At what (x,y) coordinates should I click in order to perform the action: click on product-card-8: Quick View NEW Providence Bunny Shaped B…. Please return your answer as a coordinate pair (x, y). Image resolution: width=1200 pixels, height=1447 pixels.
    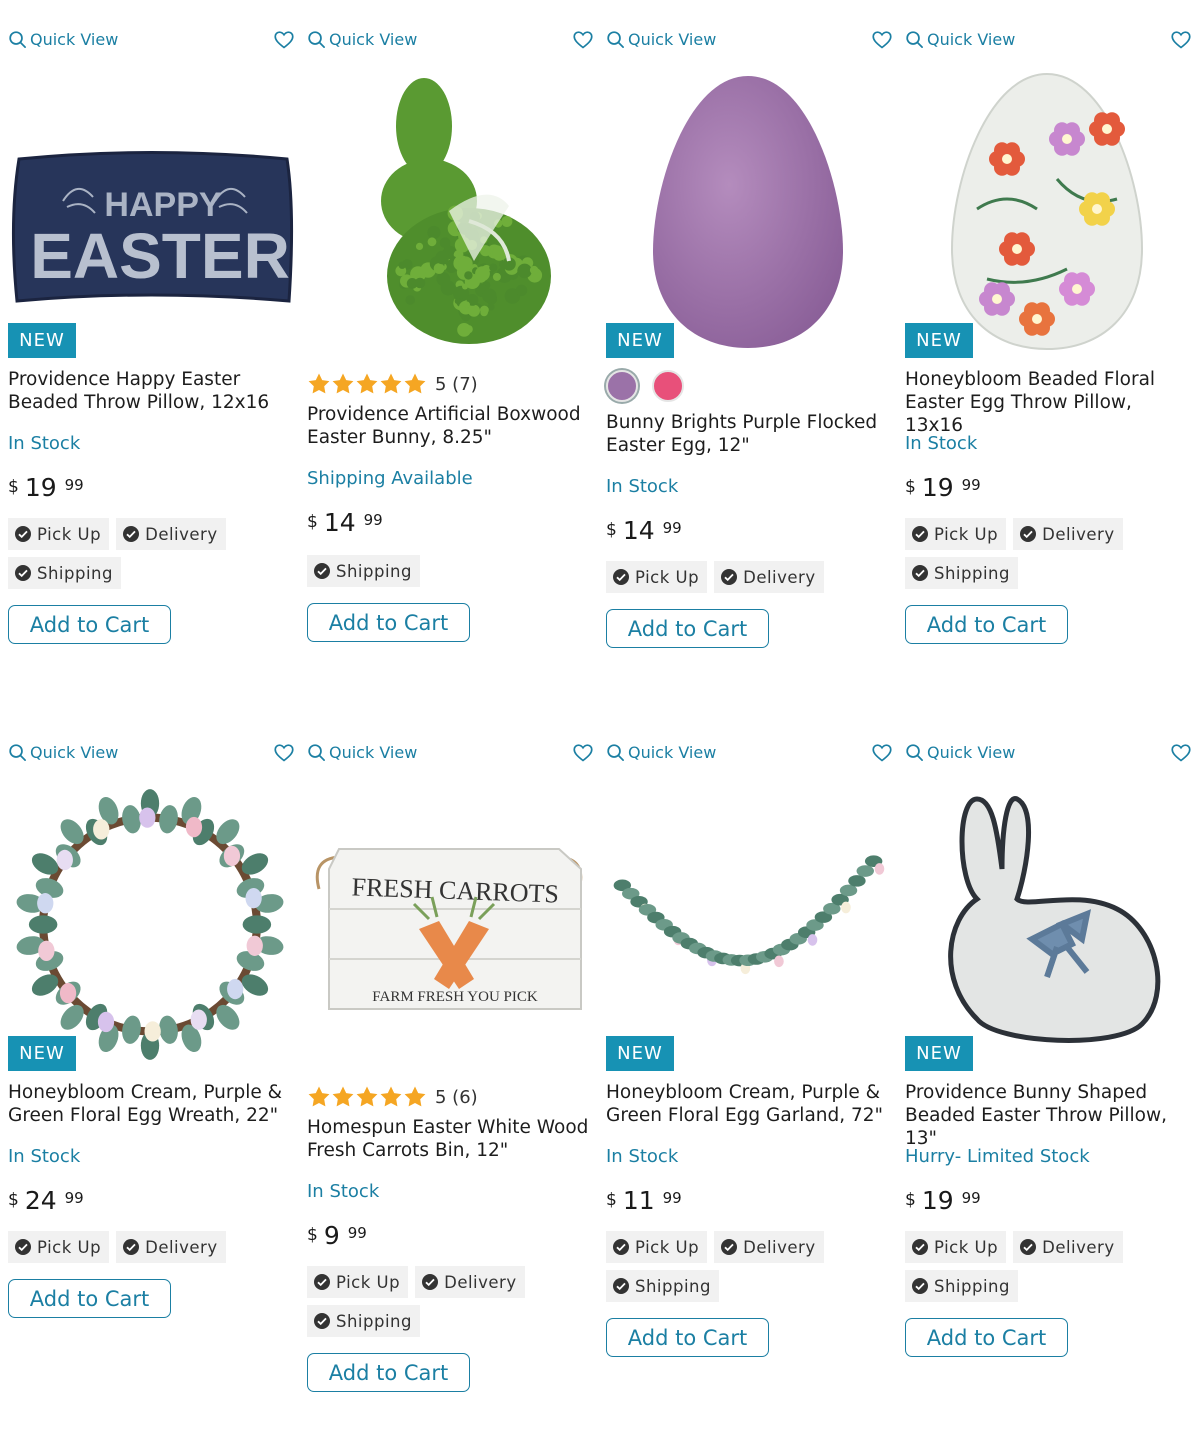
    Looking at the image, I should click on (1046, 1063).